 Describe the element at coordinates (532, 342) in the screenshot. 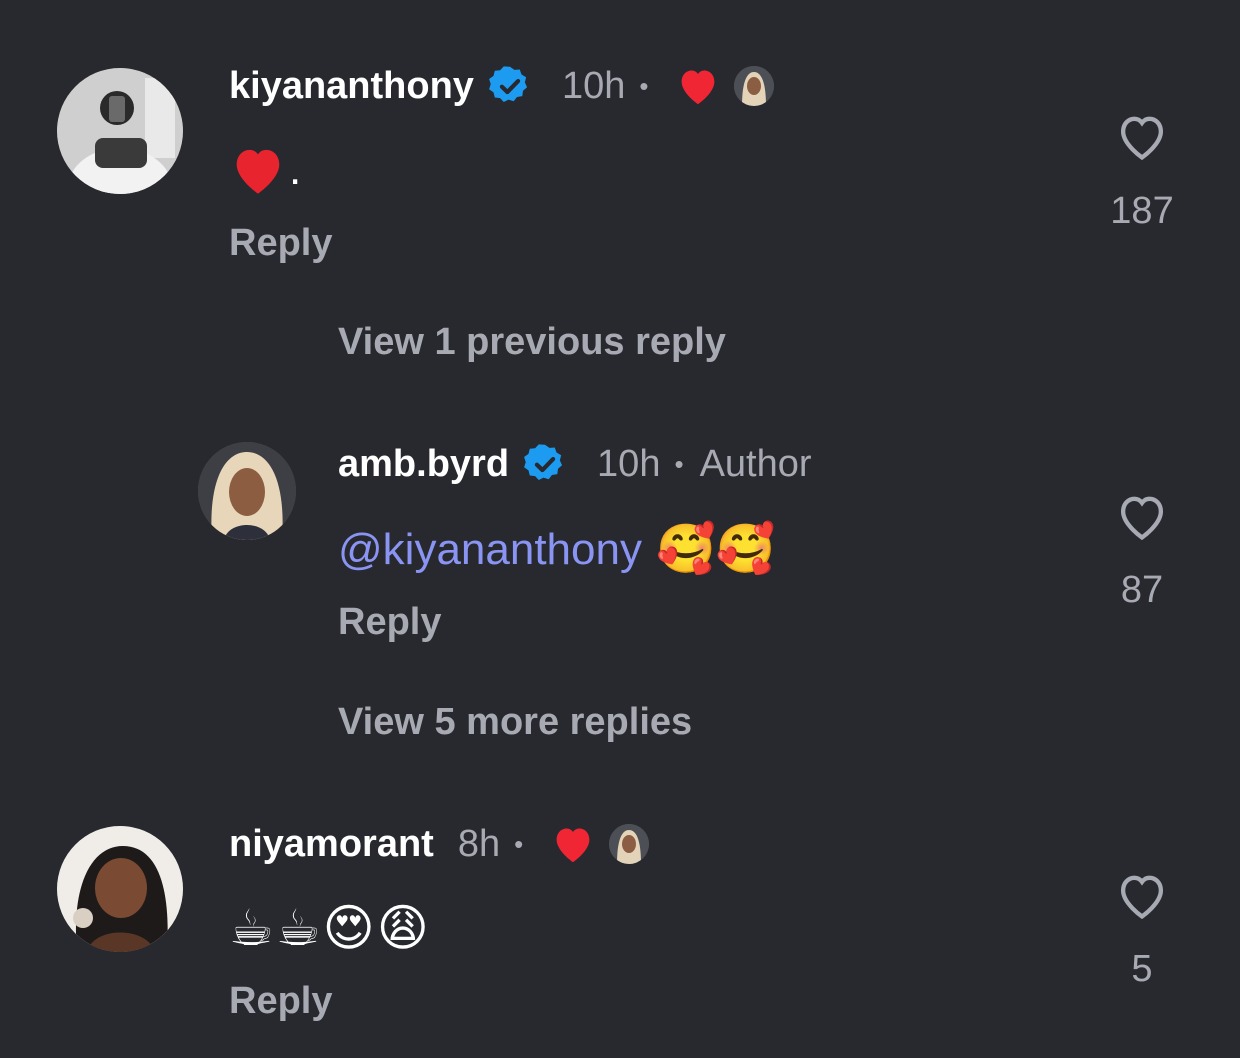

I see `view-previous-replies-button: View 1 previous reply` at that location.